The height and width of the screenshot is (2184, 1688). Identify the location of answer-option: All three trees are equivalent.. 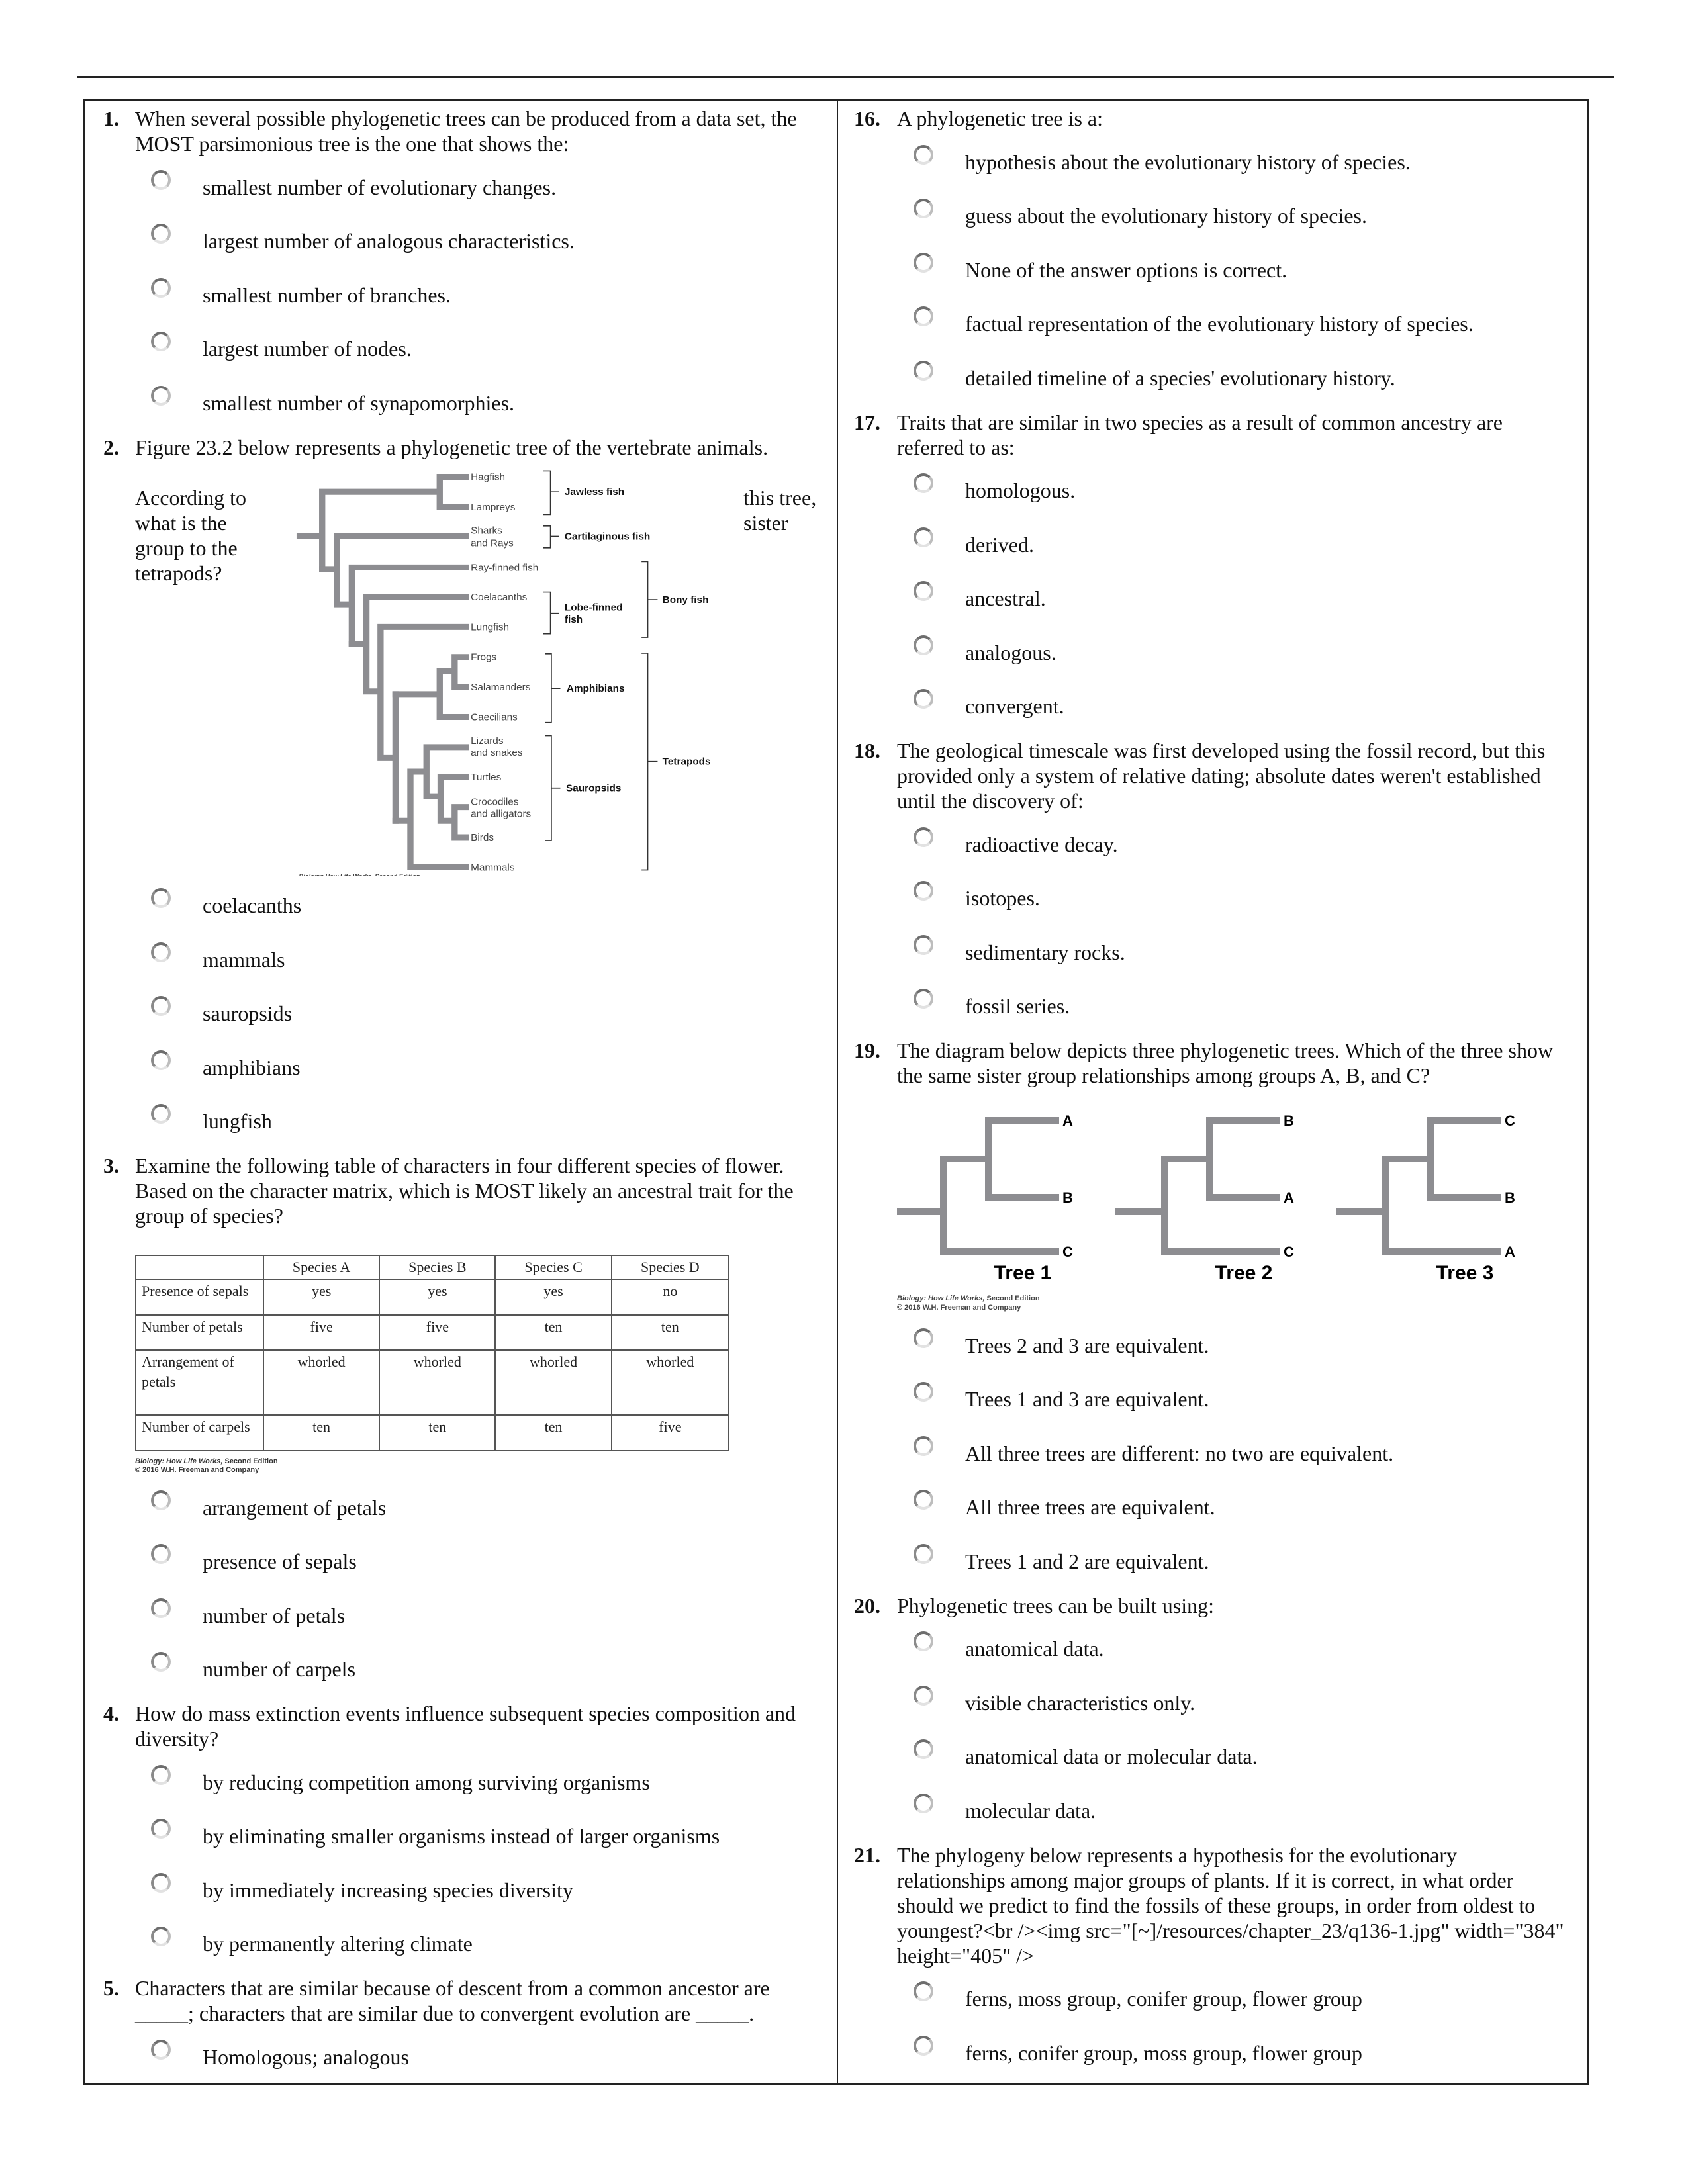
(1213, 1507).